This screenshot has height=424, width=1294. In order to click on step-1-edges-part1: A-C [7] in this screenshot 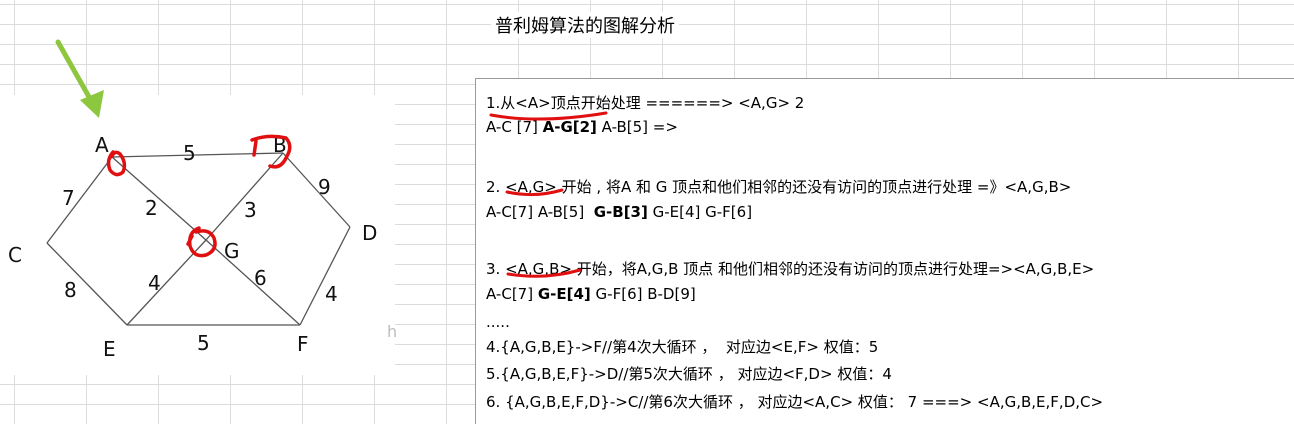, I will do `click(514, 127)`.